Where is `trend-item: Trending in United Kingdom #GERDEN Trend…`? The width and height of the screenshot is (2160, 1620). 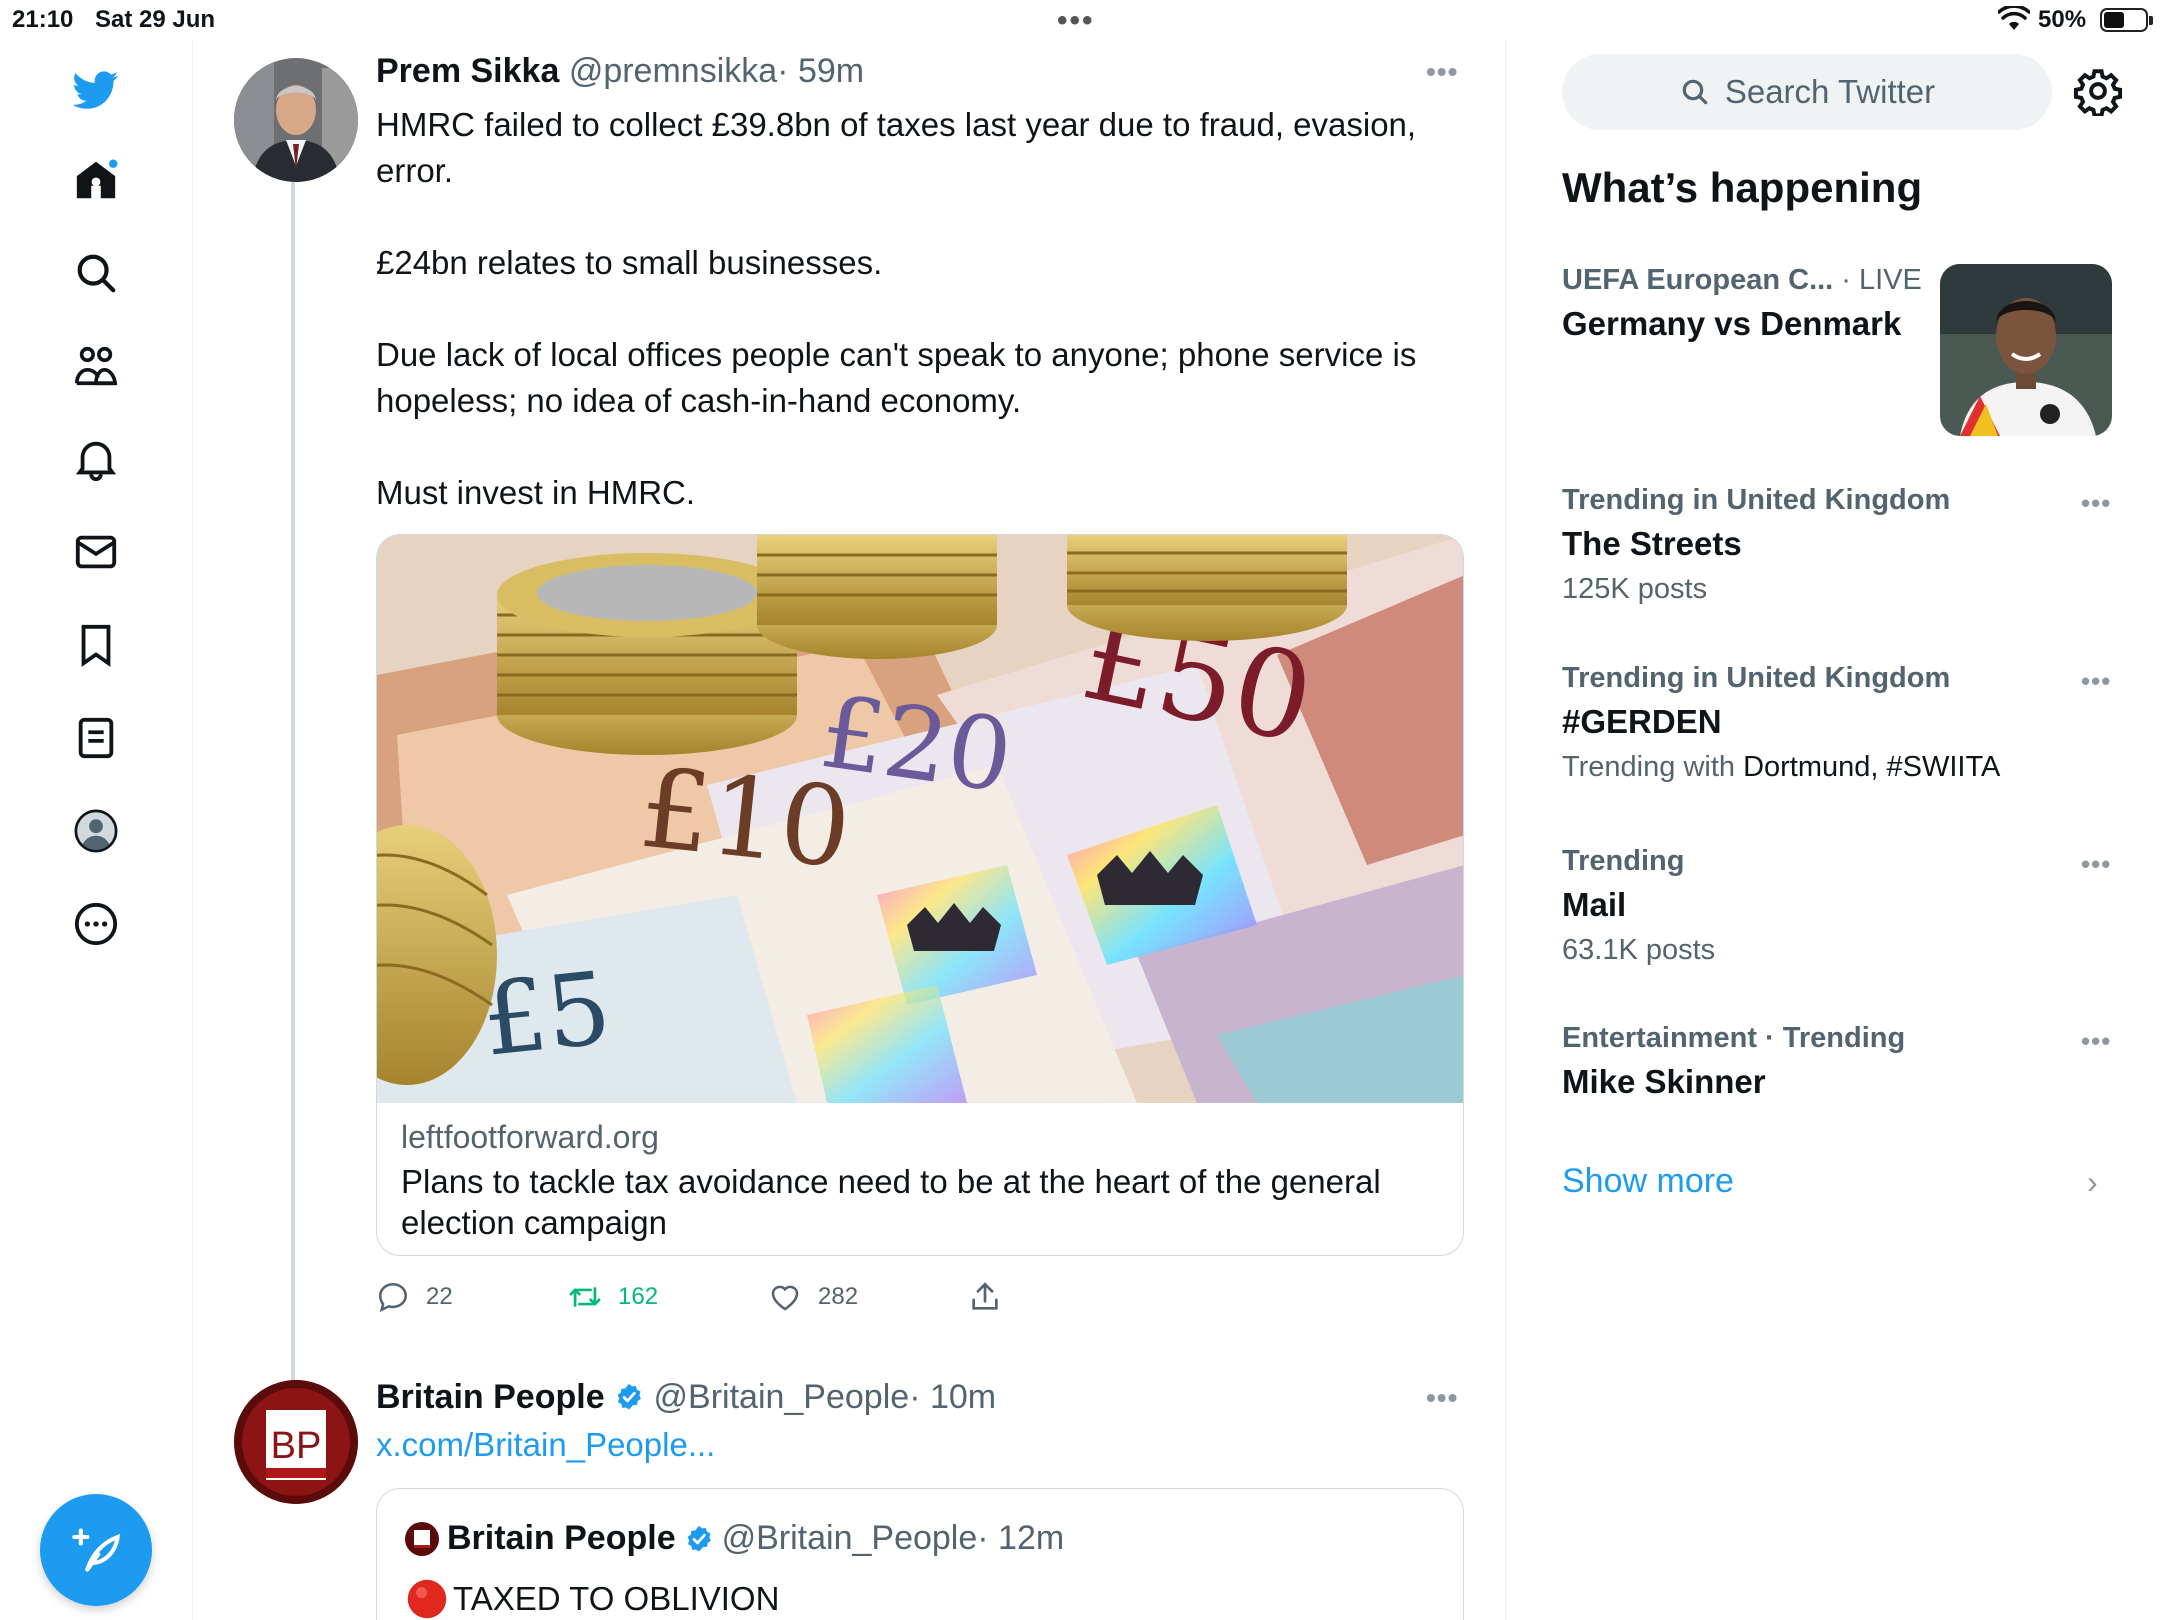 trend-item: Trending in United Kingdom #GERDEN Trend… is located at coordinates (1842, 723).